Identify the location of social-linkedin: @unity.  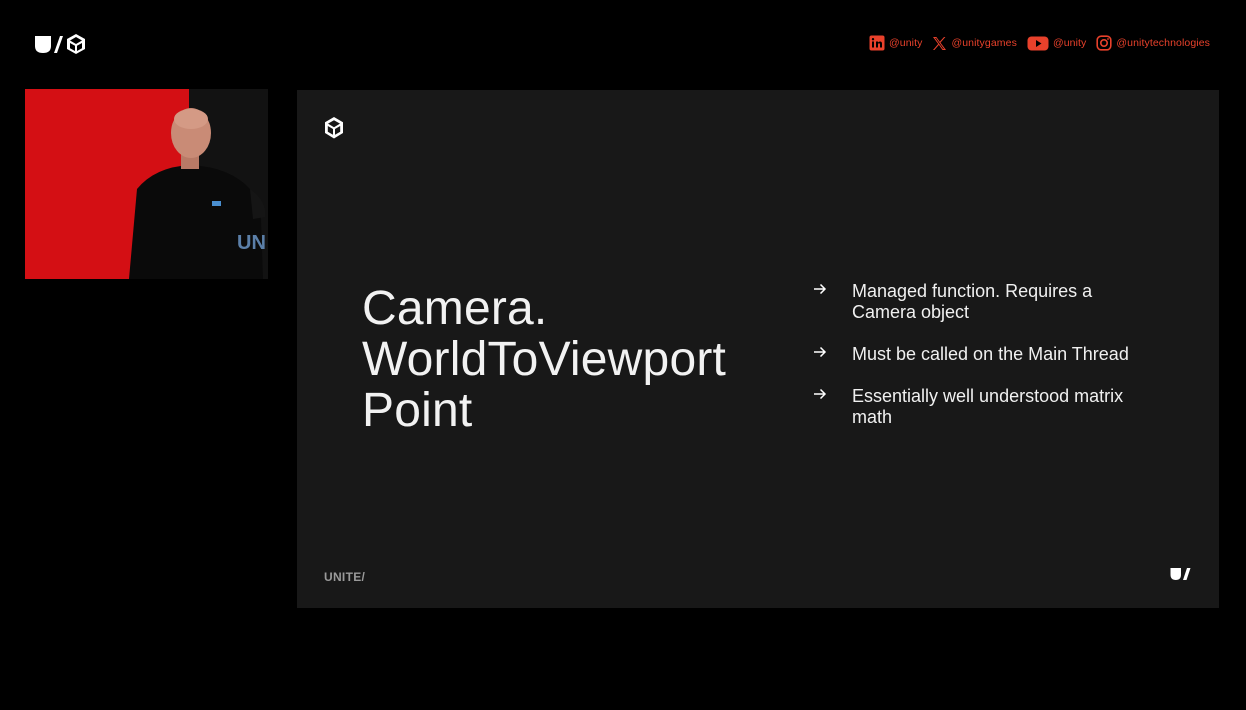
(895, 43).